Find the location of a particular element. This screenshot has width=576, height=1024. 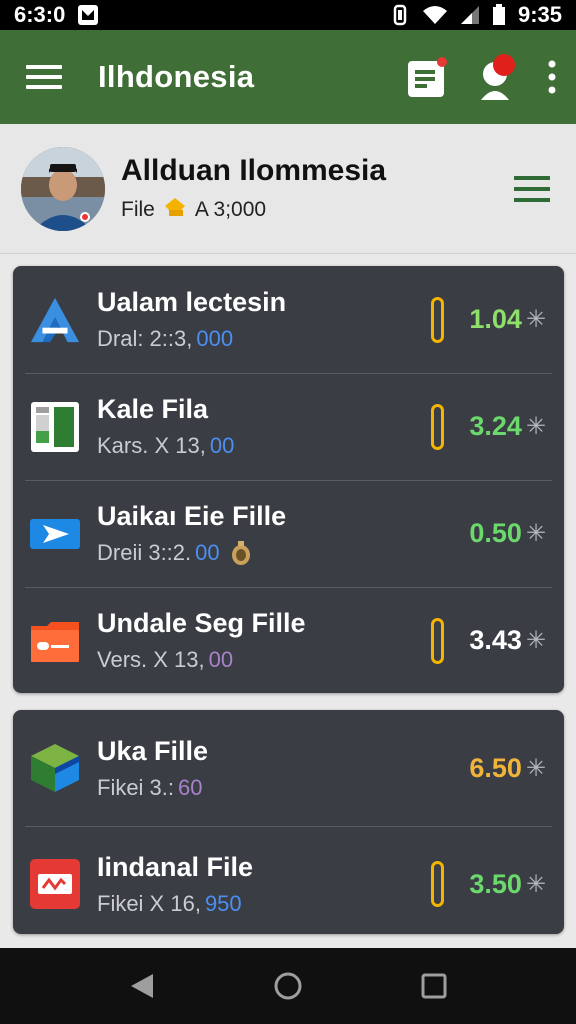

file-title: Uka Fille is located at coordinates (153, 750).